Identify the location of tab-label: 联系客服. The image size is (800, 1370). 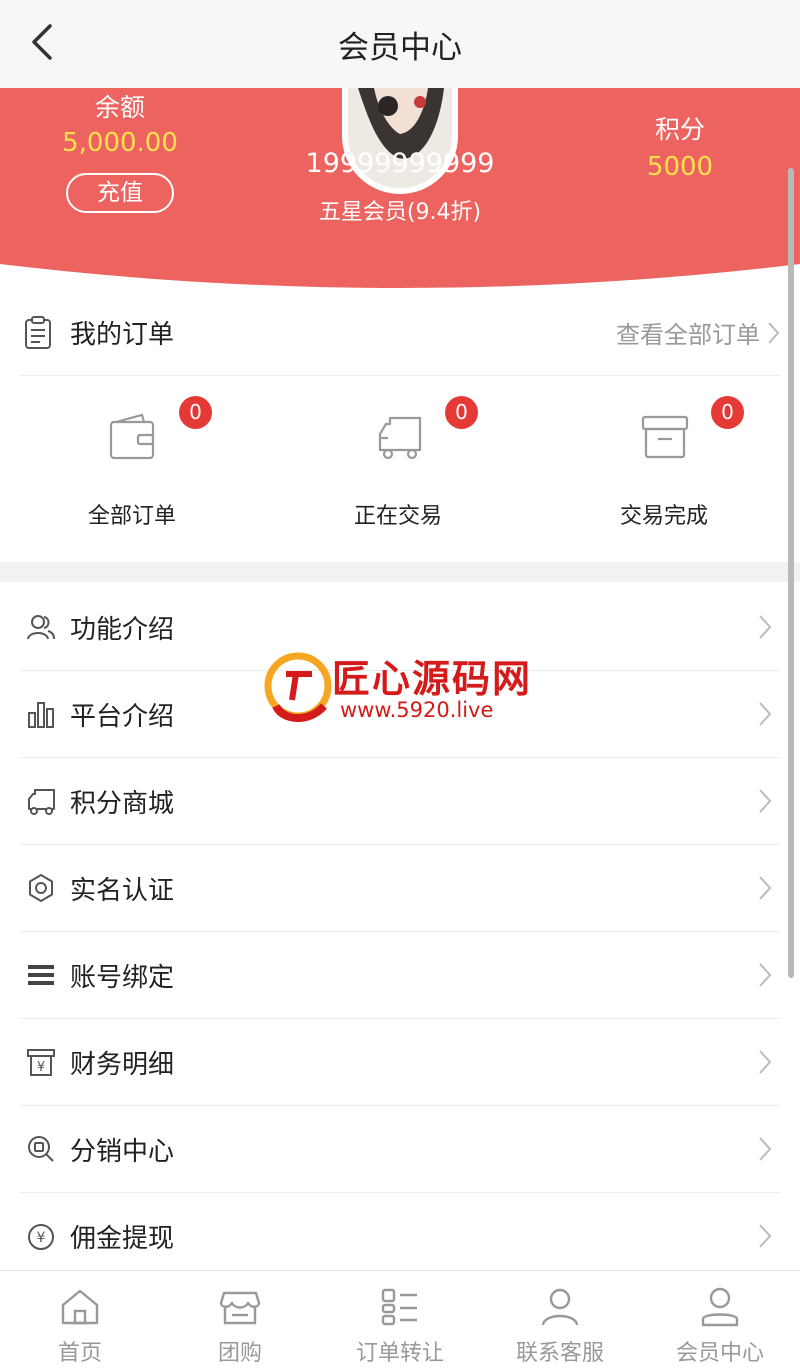
(559, 1353).